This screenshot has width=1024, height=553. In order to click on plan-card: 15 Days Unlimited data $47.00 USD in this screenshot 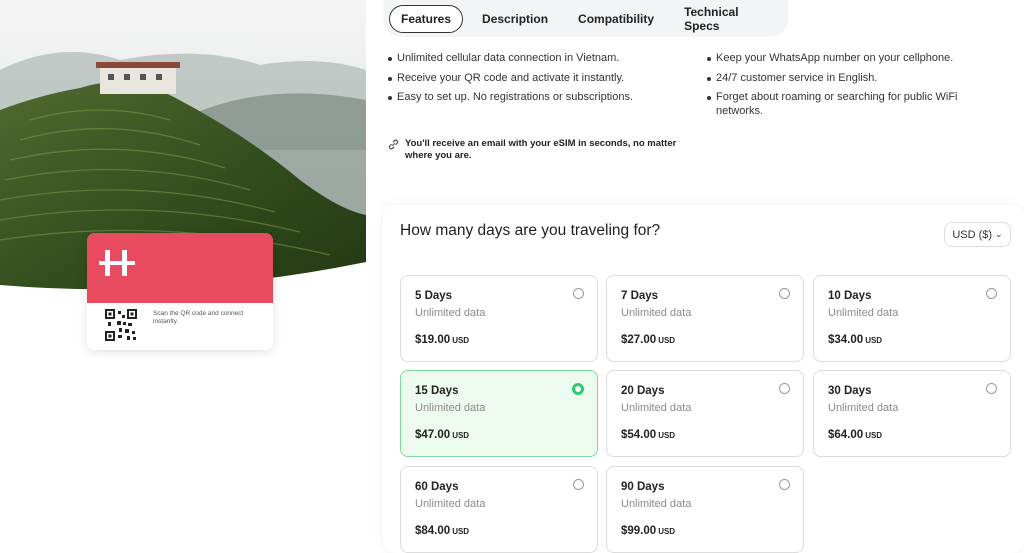, I will do `click(499, 413)`.